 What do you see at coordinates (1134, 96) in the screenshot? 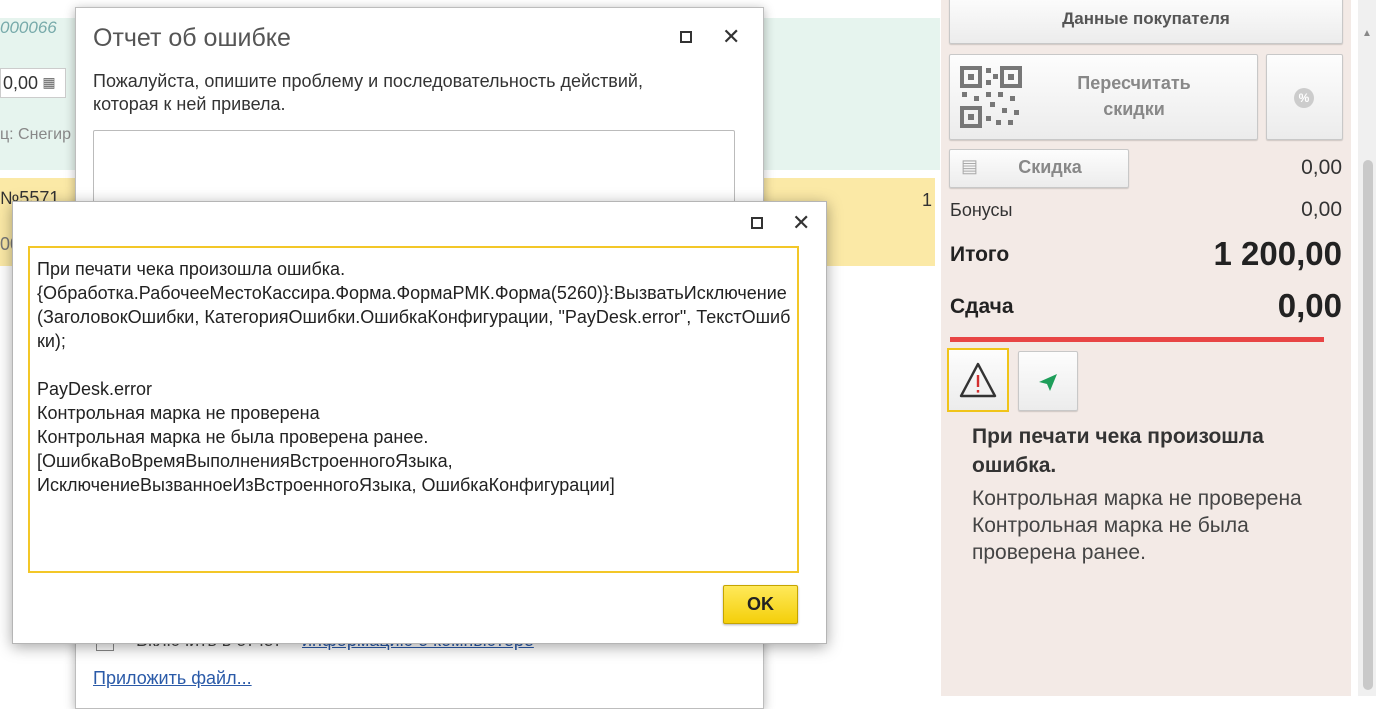
I see `recalc-discounts-label: Пересчитать скидки` at bounding box center [1134, 96].